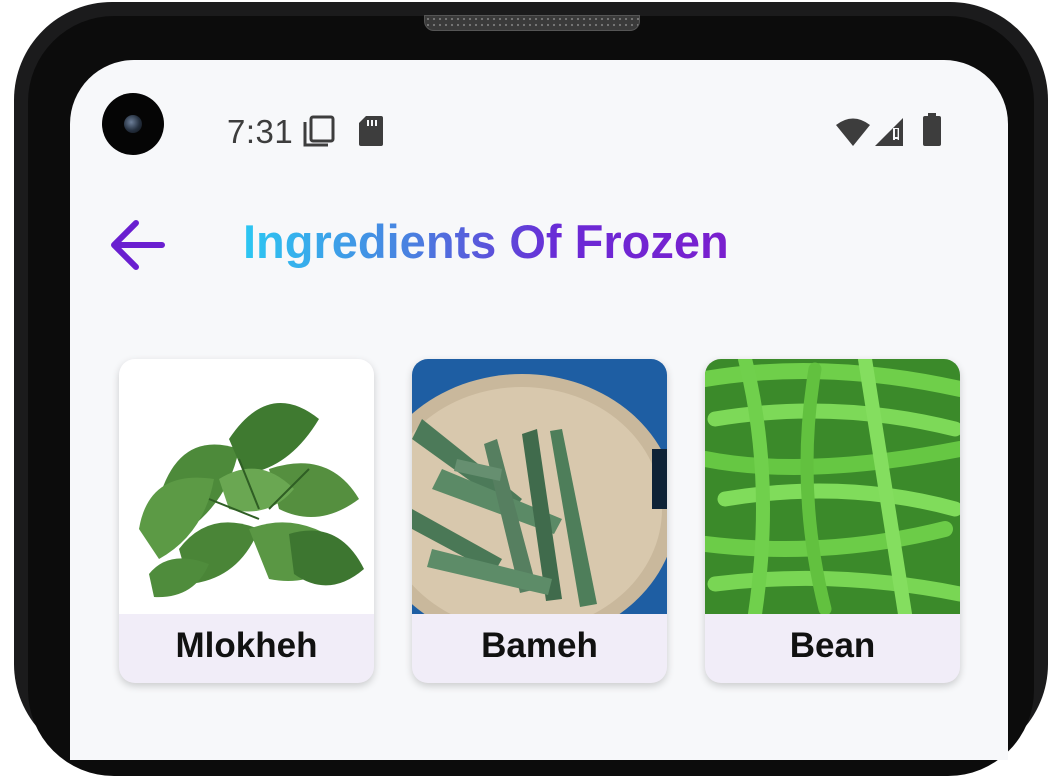 This screenshot has width=1050, height=776. Describe the element at coordinates (832, 645) in the screenshot. I see `ingredient-label: Bean` at that location.